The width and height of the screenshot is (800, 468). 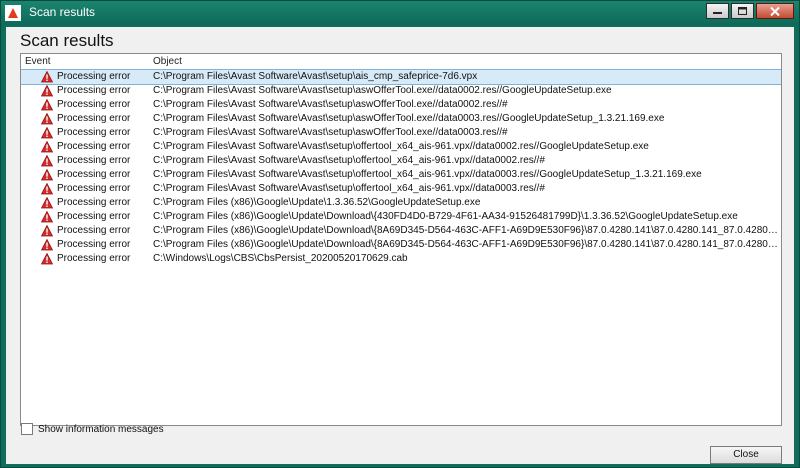 I want to click on window-controls, so click(x=749, y=11).